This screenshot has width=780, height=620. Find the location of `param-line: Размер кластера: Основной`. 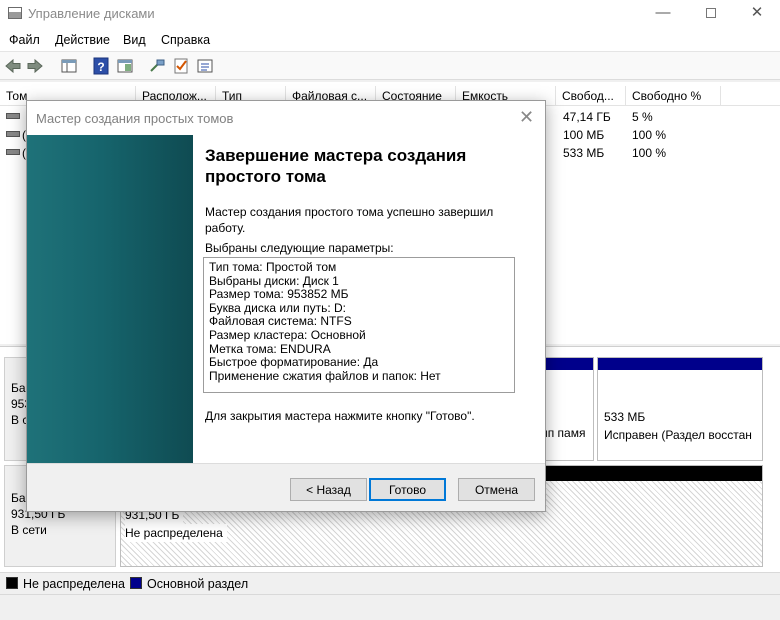

param-line: Размер кластера: Основной is located at coordinates (287, 334).